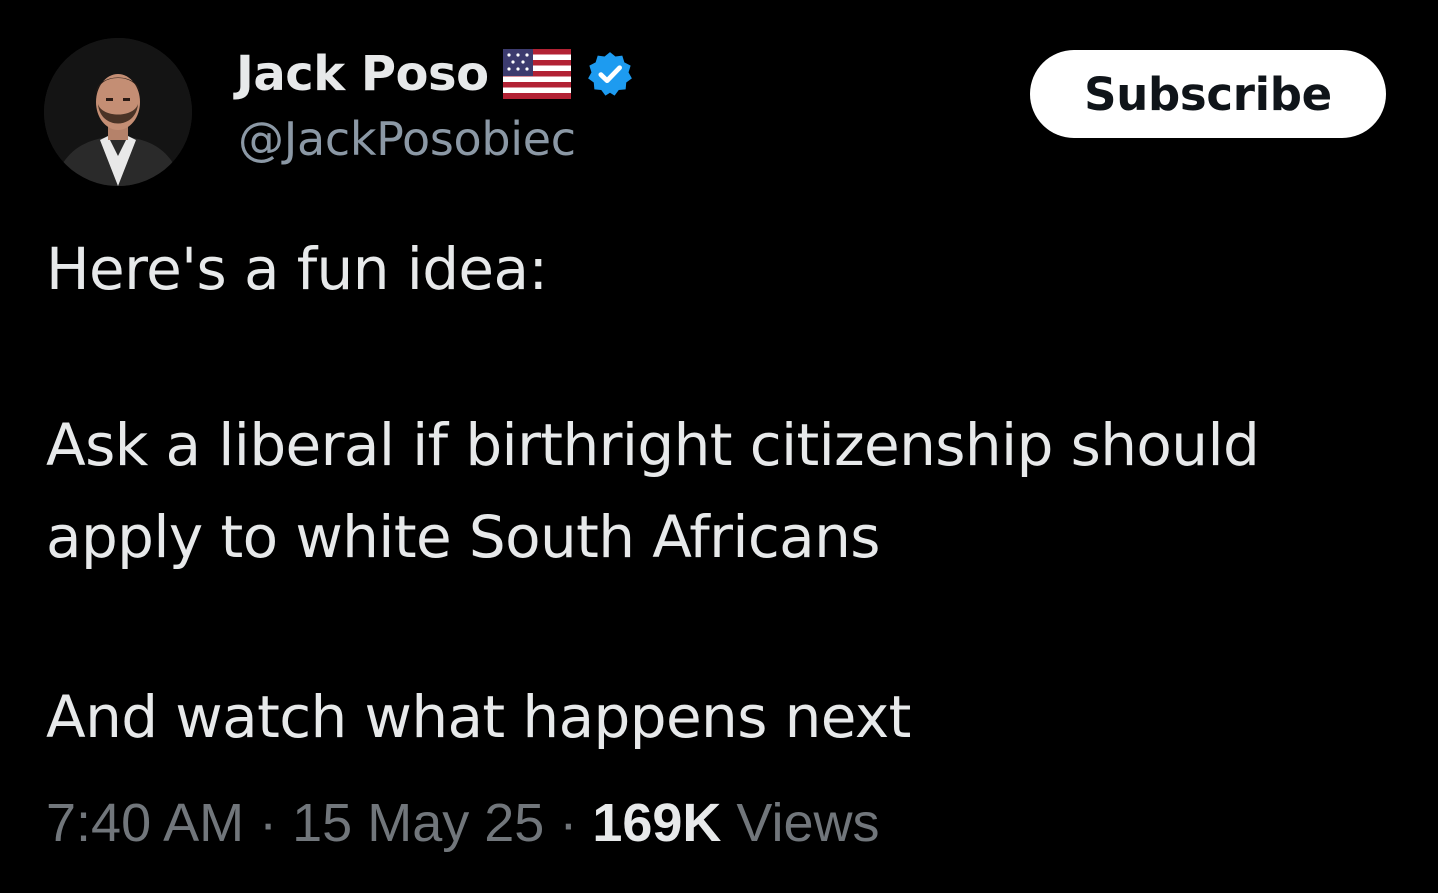  Describe the element at coordinates (536, 74) in the screenshot. I see `us-flag-icon` at that location.